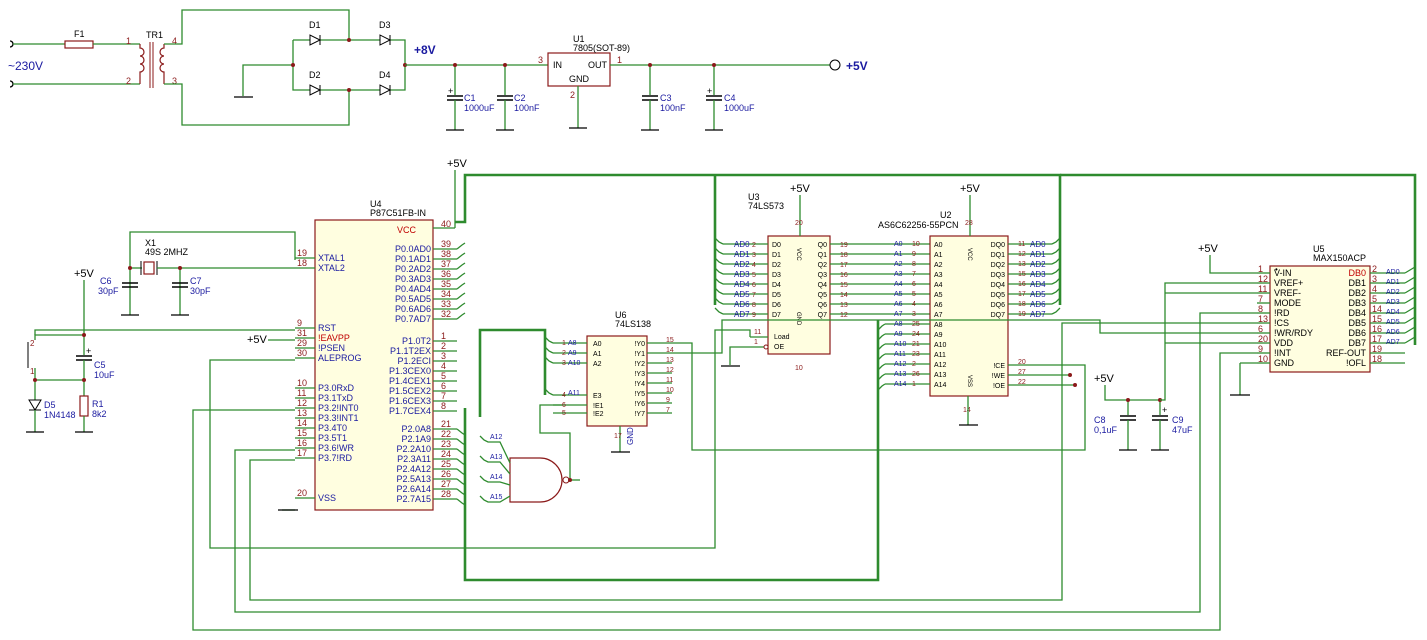 The height and width of the screenshot is (640, 1427). I want to click on mcu-pin-number: 7, so click(443, 396).